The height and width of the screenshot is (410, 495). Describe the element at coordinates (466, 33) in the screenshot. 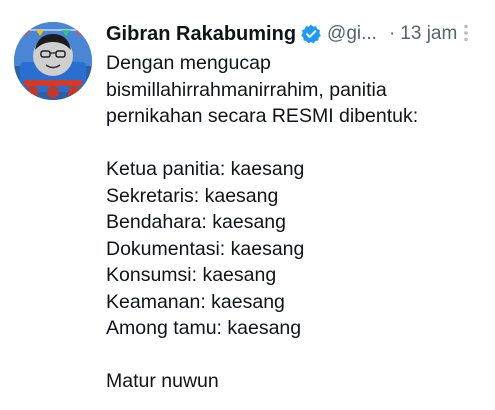

I see `more-options-icon` at that location.